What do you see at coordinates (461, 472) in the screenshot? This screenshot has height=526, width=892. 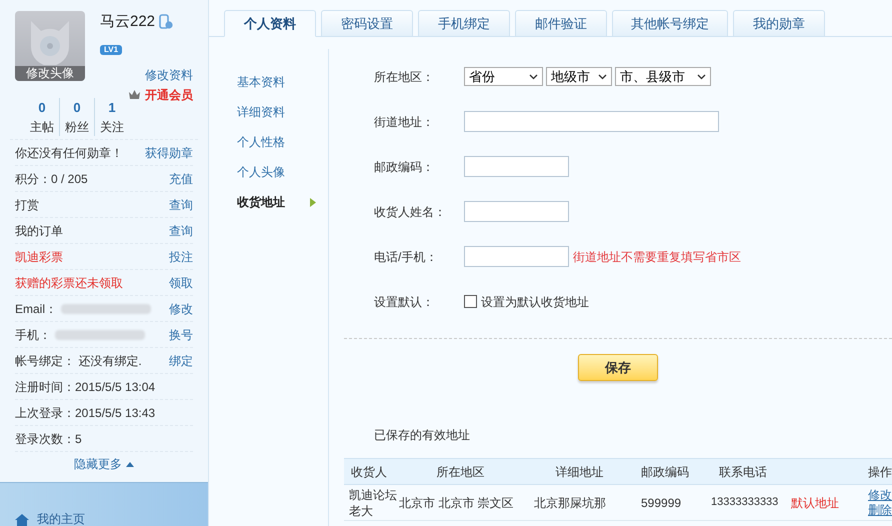 I see `column-header: 所在地区` at bounding box center [461, 472].